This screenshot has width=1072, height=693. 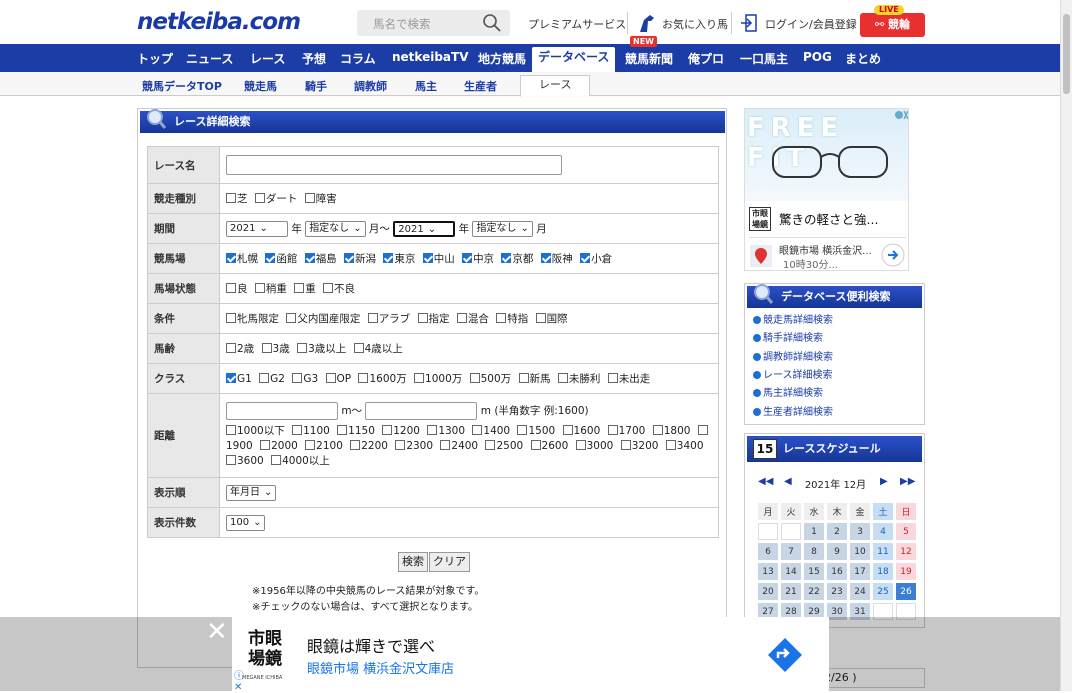 I want to click on checkbox-option: 混合, so click(x=472, y=319).